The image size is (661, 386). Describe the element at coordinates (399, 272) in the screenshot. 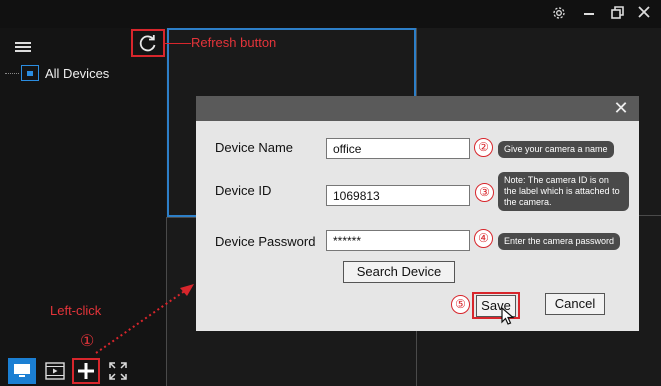

I see `search-device-button: Search Device` at that location.